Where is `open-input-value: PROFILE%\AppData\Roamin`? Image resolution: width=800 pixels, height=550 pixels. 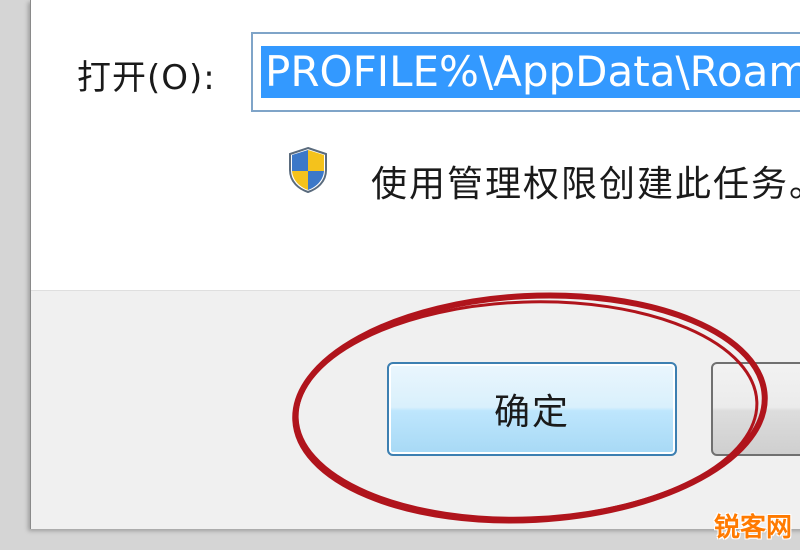 open-input-value: PROFILE%\AppData\Roamin is located at coordinates (530, 72).